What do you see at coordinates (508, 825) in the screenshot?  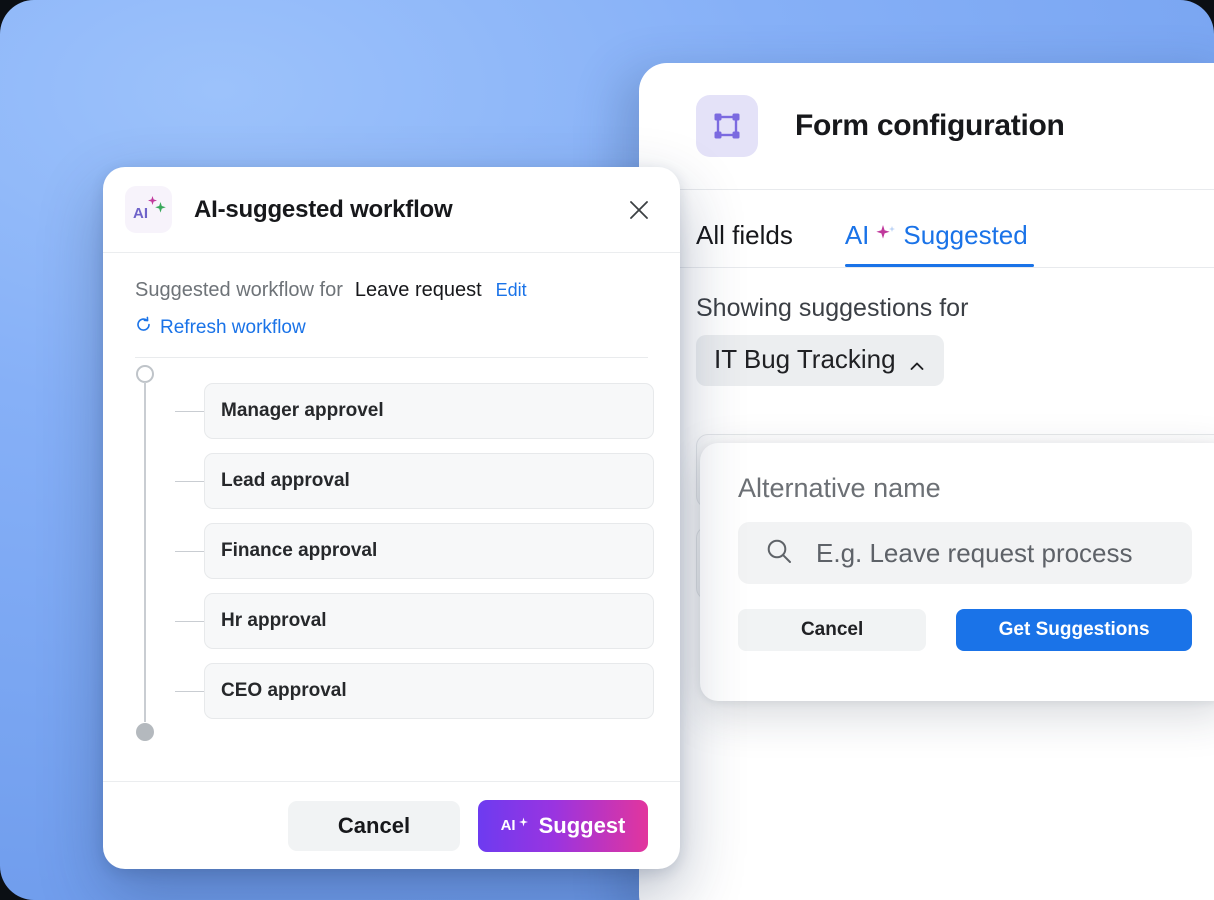 I see `suggest-ai-text: AI` at bounding box center [508, 825].